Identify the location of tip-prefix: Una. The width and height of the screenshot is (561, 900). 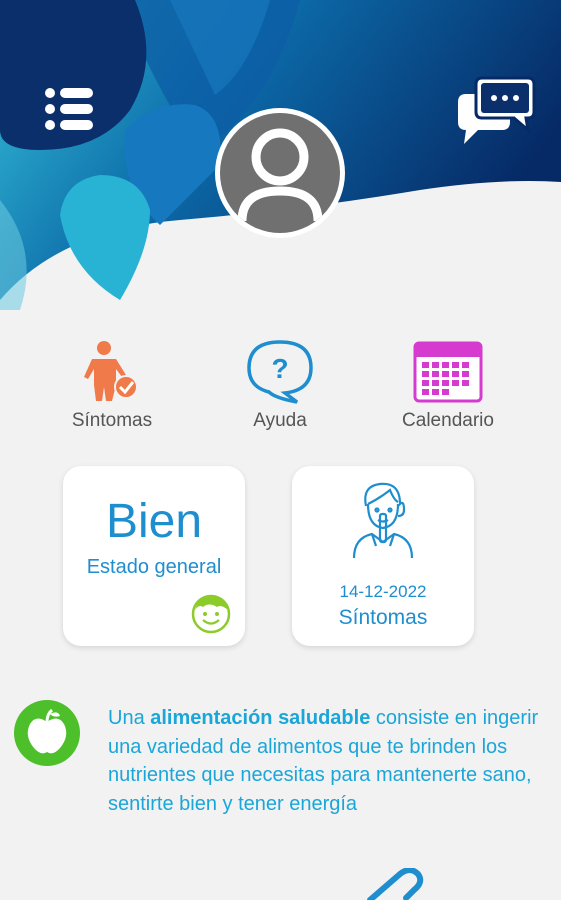
(129, 718).